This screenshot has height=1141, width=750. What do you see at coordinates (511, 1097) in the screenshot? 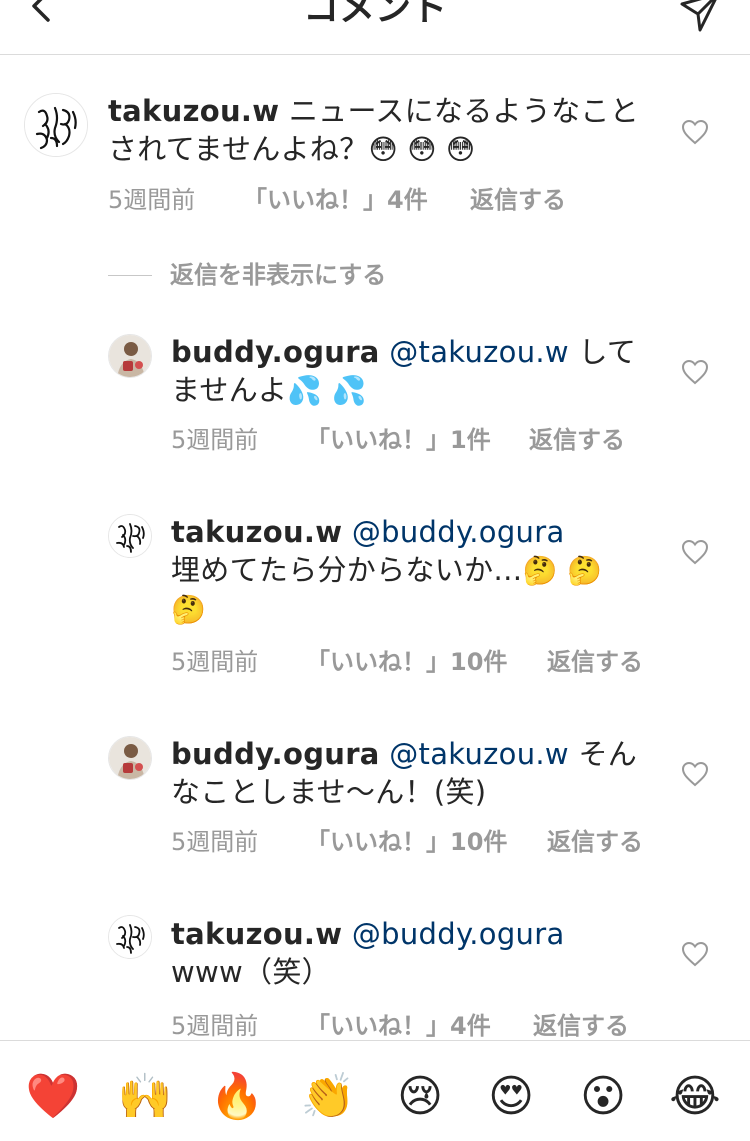
I see `heart-eyes-emoji-button: 😍` at bounding box center [511, 1097].